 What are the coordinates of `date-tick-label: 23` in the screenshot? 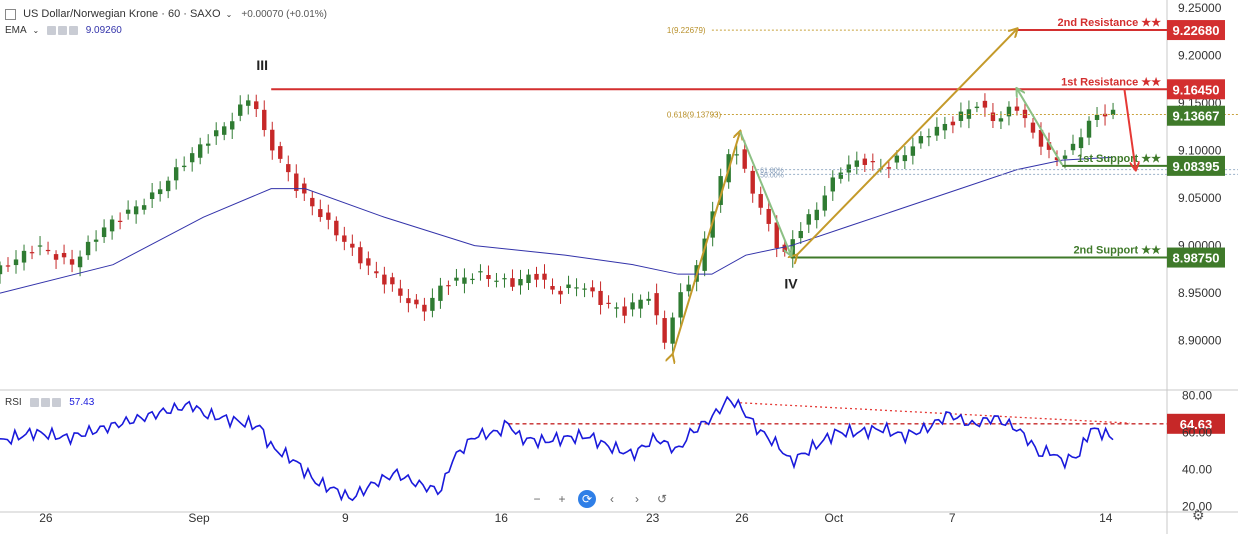 It's located at (653, 518).